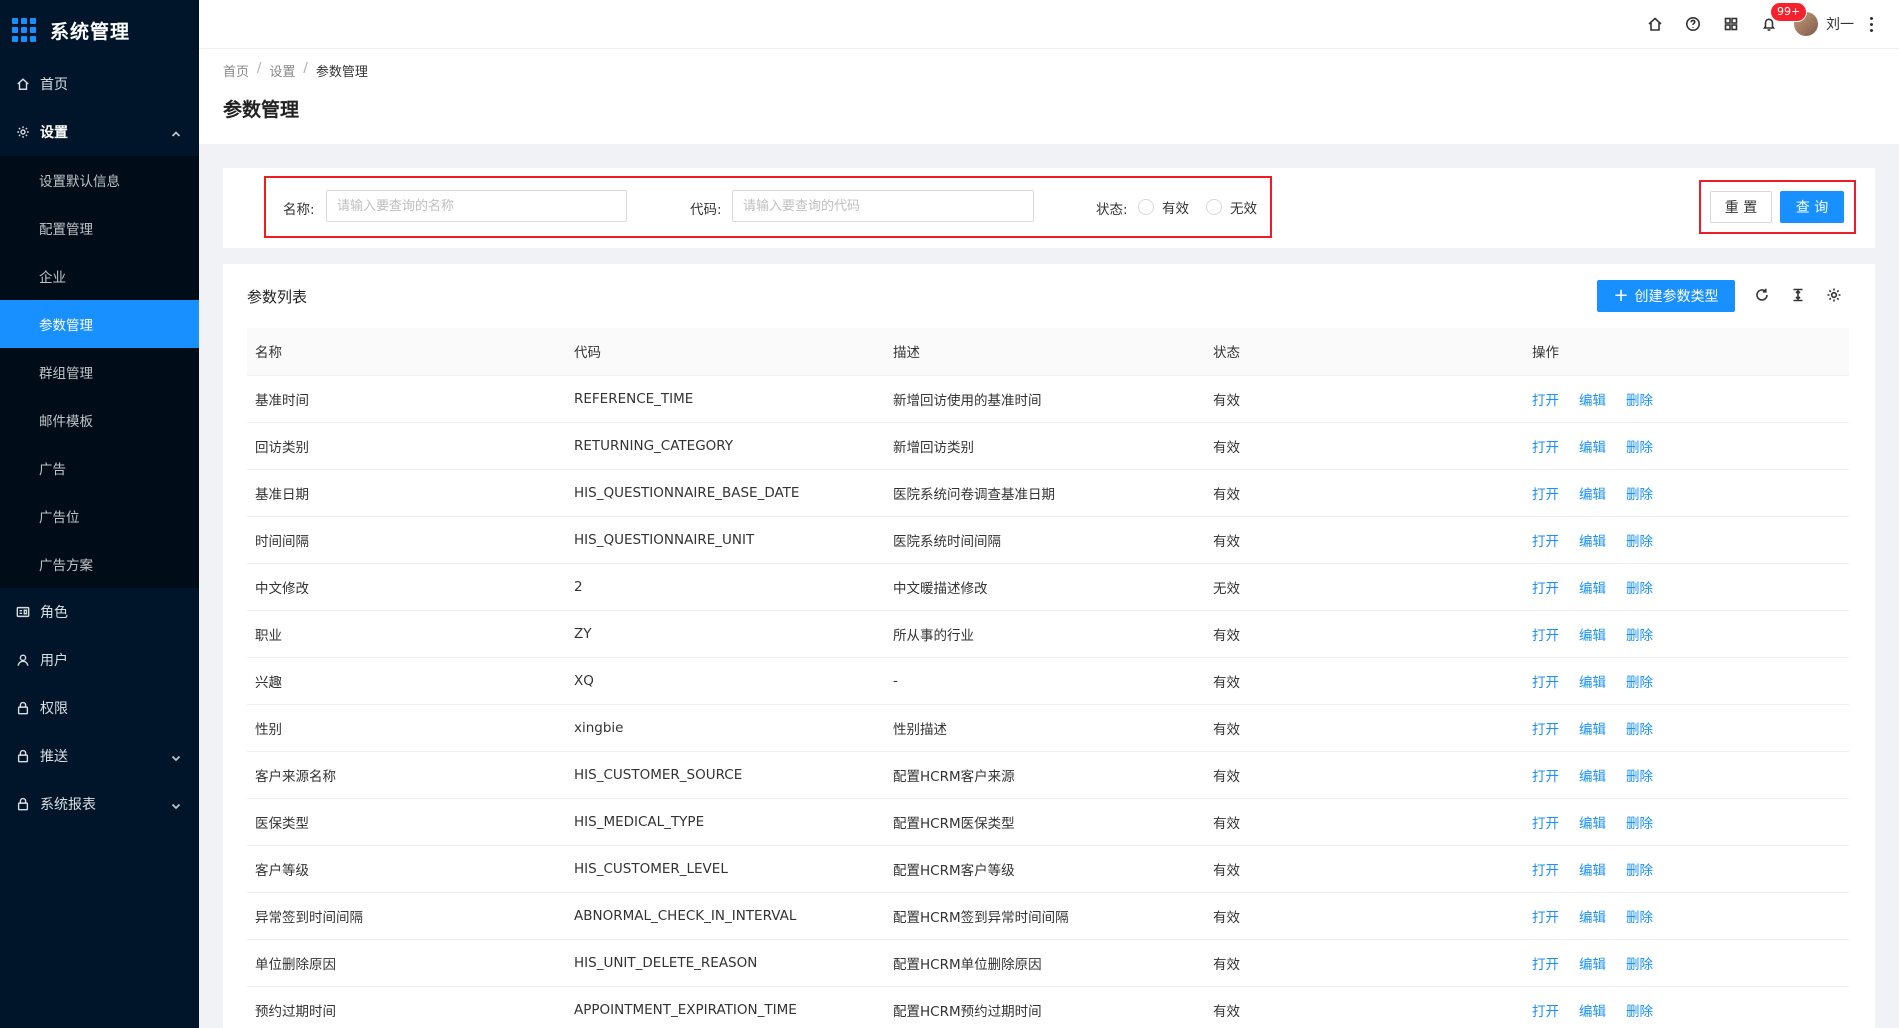 Image resolution: width=1899 pixels, height=1028 pixels. What do you see at coordinates (1779, 24) in the screenshot?
I see `bell-icon: 99+` at bounding box center [1779, 24].